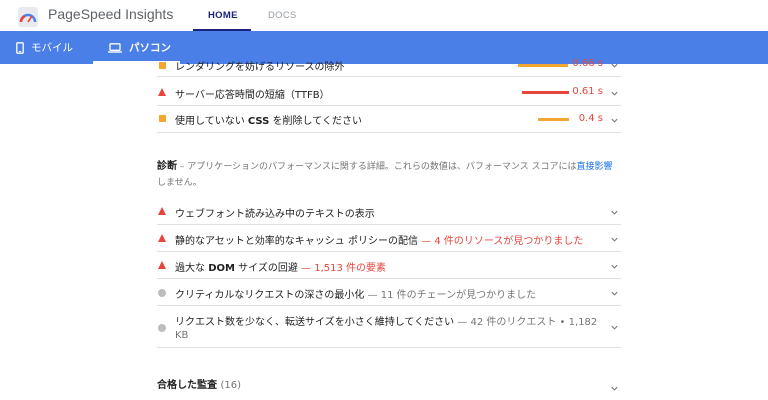 The height and width of the screenshot is (400, 768). What do you see at coordinates (20, 47) in the screenshot?
I see `smartphone-icon` at bounding box center [20, 47].